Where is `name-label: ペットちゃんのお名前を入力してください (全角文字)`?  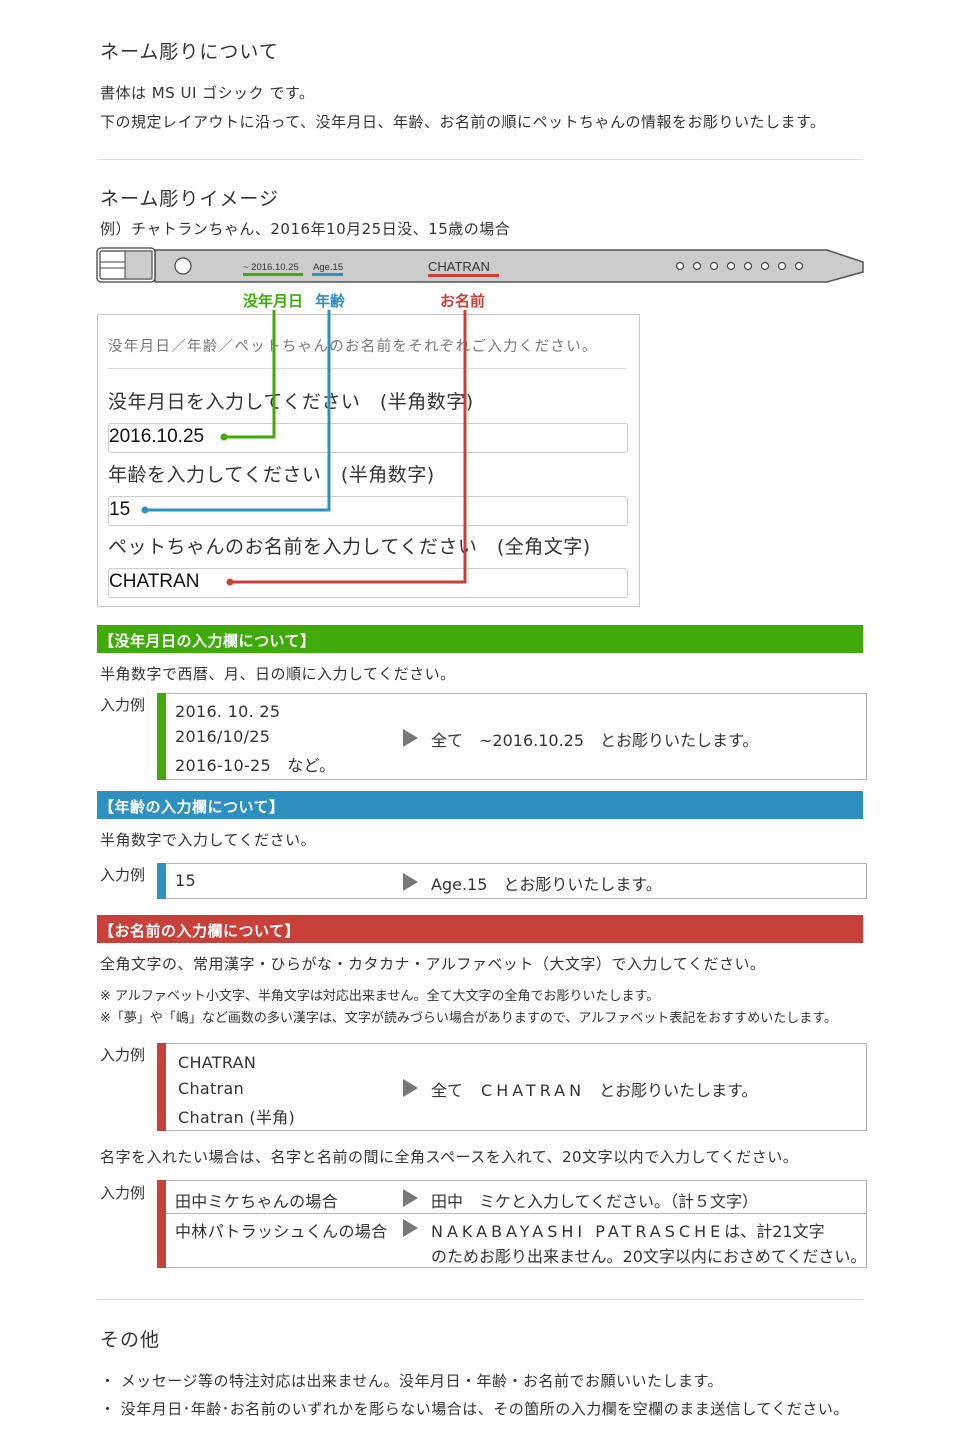 name-label: ペットちゃんのお名前を入力してください (全角文字) is located at coordinates (349, 547).